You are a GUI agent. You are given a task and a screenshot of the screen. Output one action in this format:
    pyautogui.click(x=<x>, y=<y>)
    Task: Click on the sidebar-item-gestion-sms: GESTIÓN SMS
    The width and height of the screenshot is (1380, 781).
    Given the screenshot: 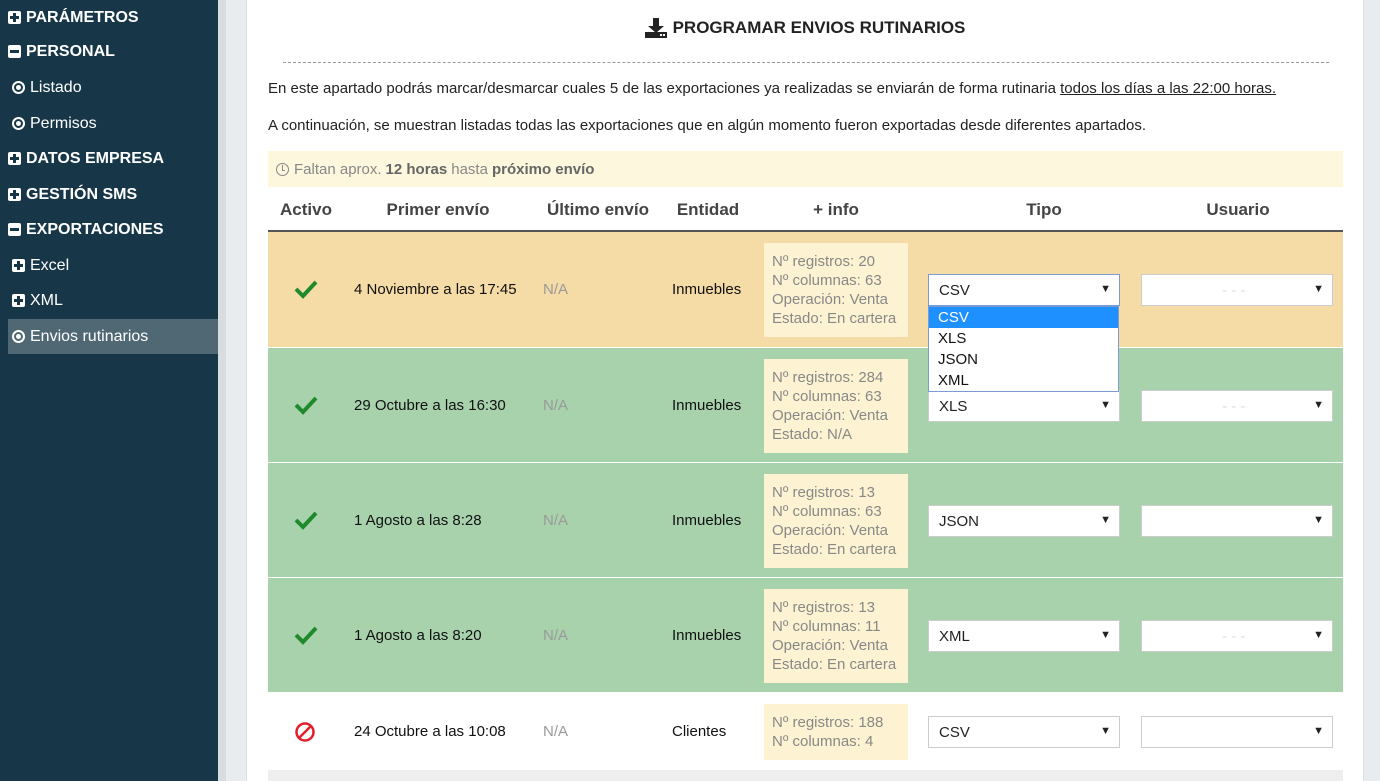 What is the action you would take?
    pyautogui.click(x=109, y=194)
    